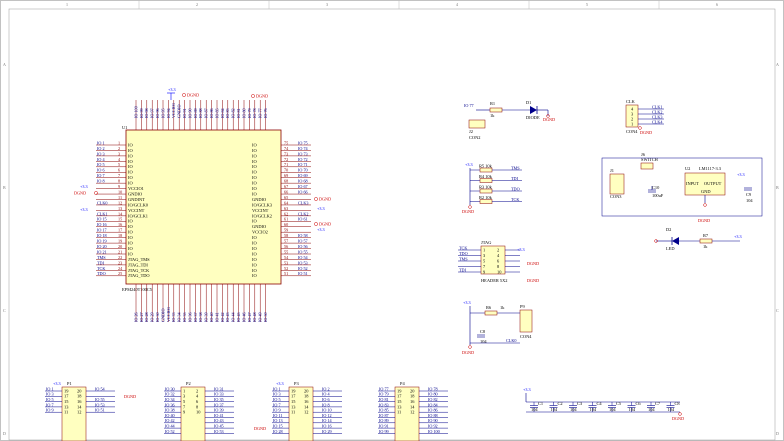 Image resolution: width=784 pixels, height=441 pixels. I want to click on header-net-right: IO 8, so click(326, 404).